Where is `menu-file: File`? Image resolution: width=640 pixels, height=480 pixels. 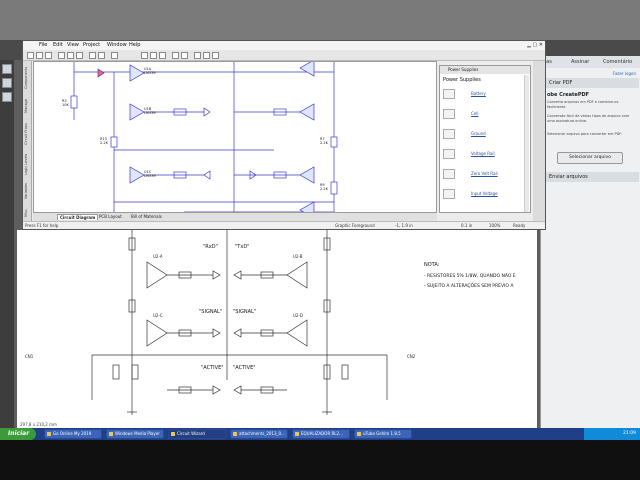 menu-file: File is located at coordinates (43, 45).